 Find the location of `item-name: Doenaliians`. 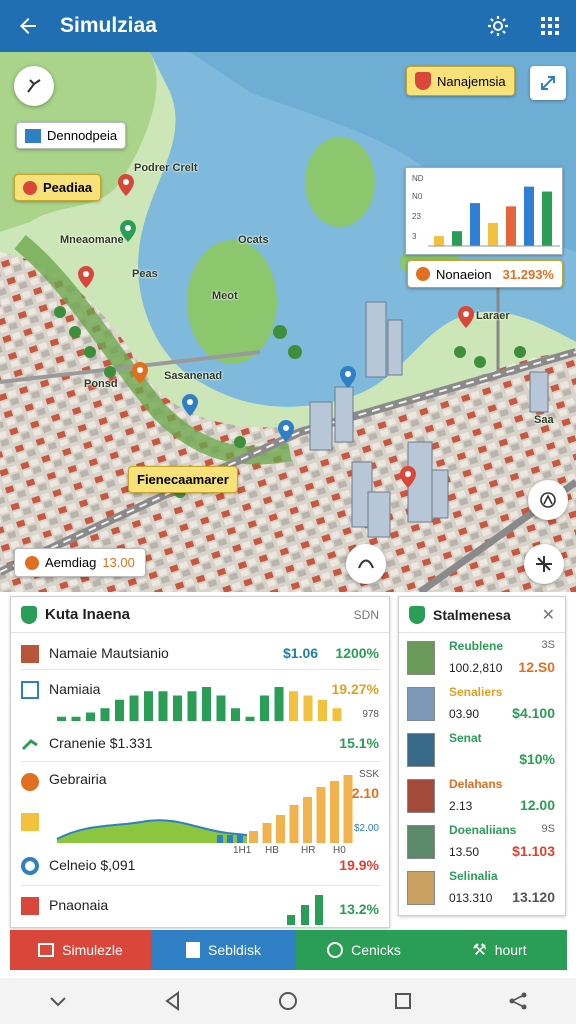

item-name: Doenaliians is located at coordinates (483, 830).